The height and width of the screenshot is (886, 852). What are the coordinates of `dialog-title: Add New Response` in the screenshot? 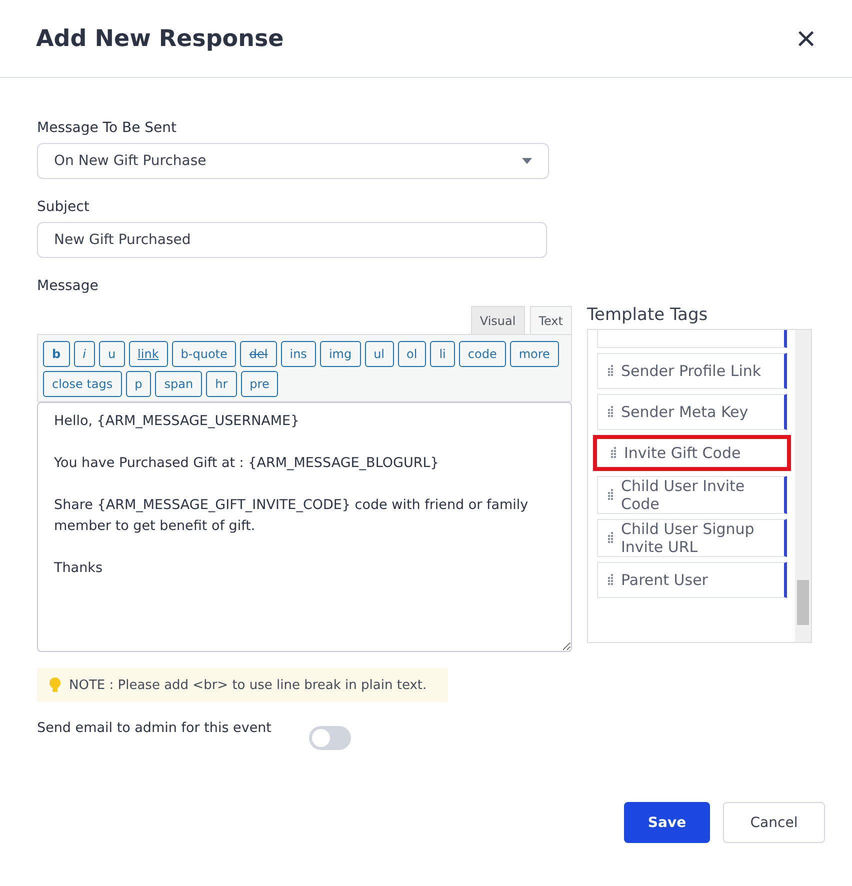 It's located at (160, 39).